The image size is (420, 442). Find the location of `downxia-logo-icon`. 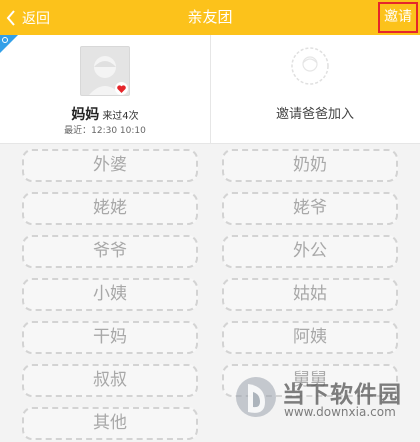

downxia-logo-icon is located at coordinates (256, 397).